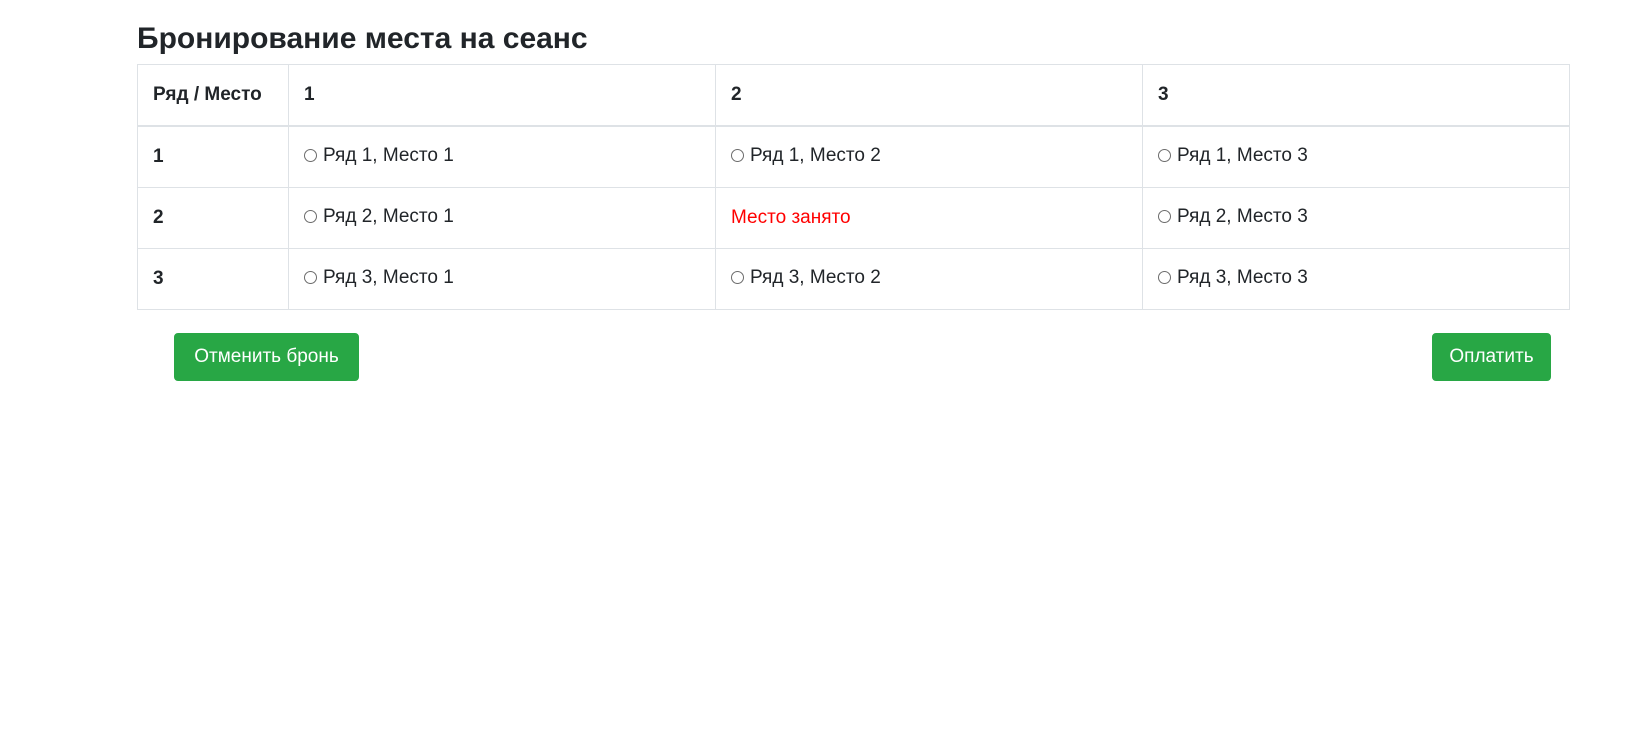 The height and width of the screenshot is (755, 1630). What do you see at coordinates (388, 217) in the screenshot?
I see `seat-label: Ряд 2, Место 1` at bounding box center [388, 217].